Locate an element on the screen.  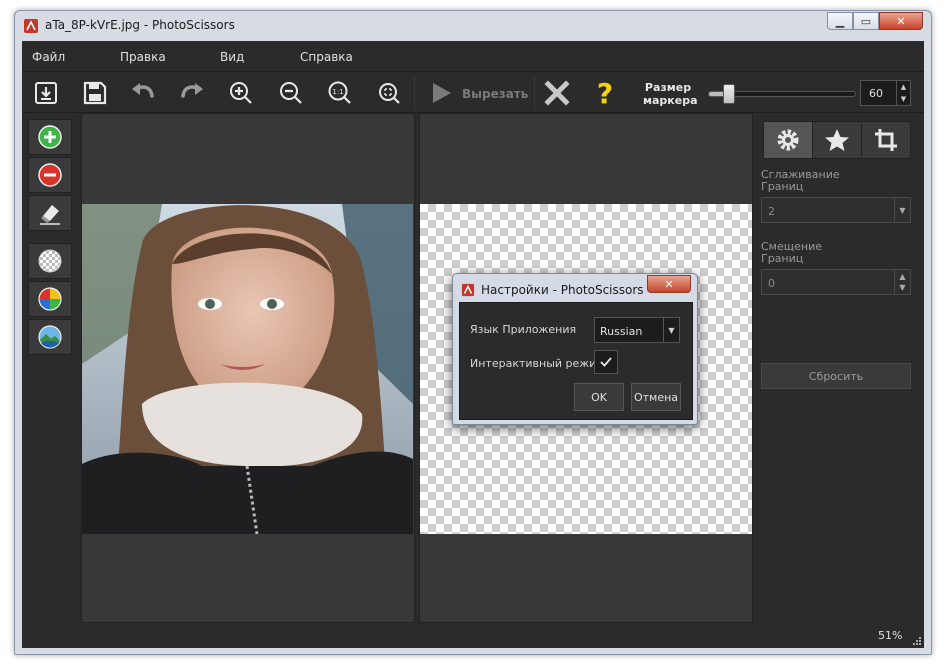
toolbar: 1:1 Вырезать ? Размер маркера 60 ▲ ▼ is located at coordinates (473, 92).